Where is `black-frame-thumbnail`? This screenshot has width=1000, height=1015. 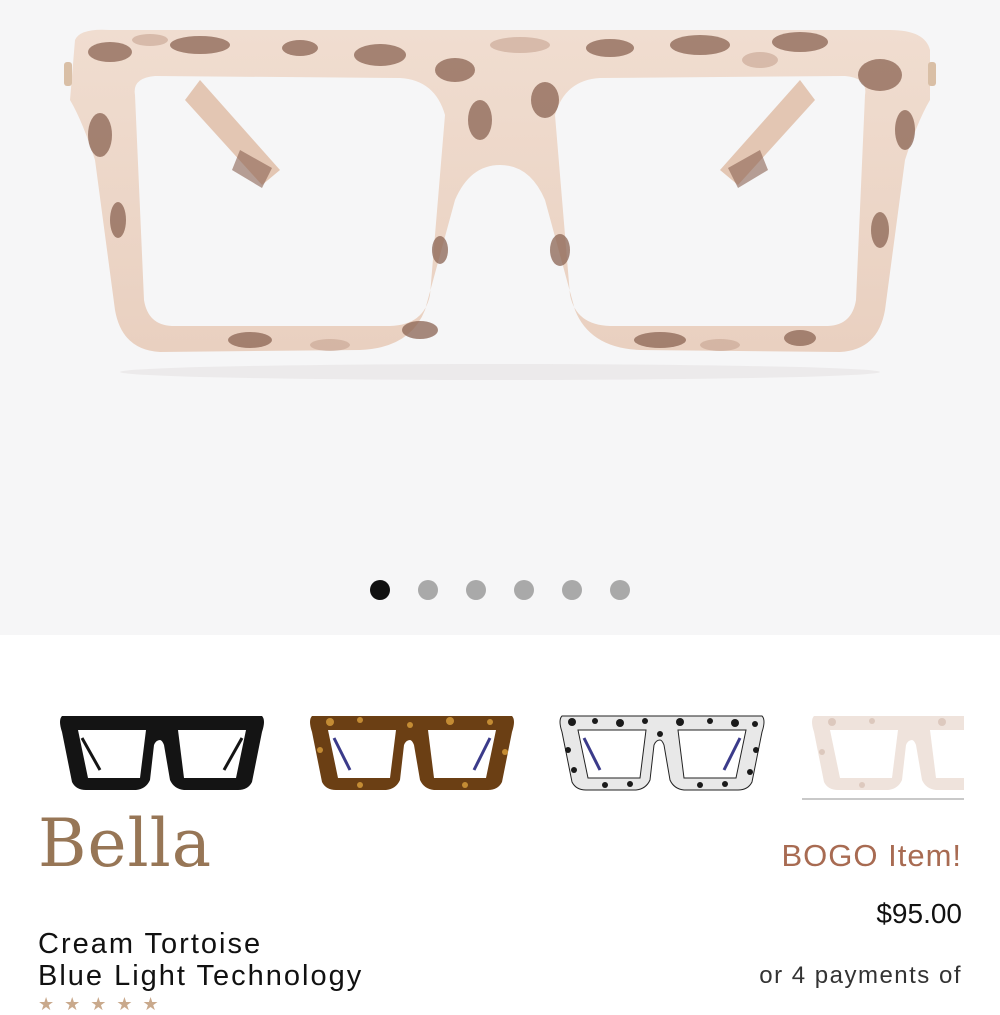
black-frame-thumbnail is located at coordinates (162, 753).